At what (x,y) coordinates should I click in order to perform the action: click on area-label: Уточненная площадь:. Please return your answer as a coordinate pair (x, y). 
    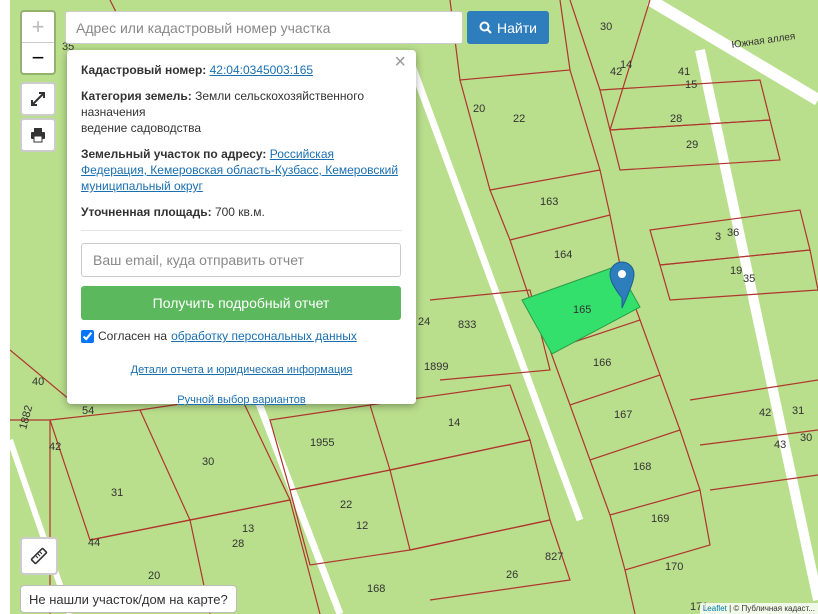
    Looking at the image, I should click on (146, 212).